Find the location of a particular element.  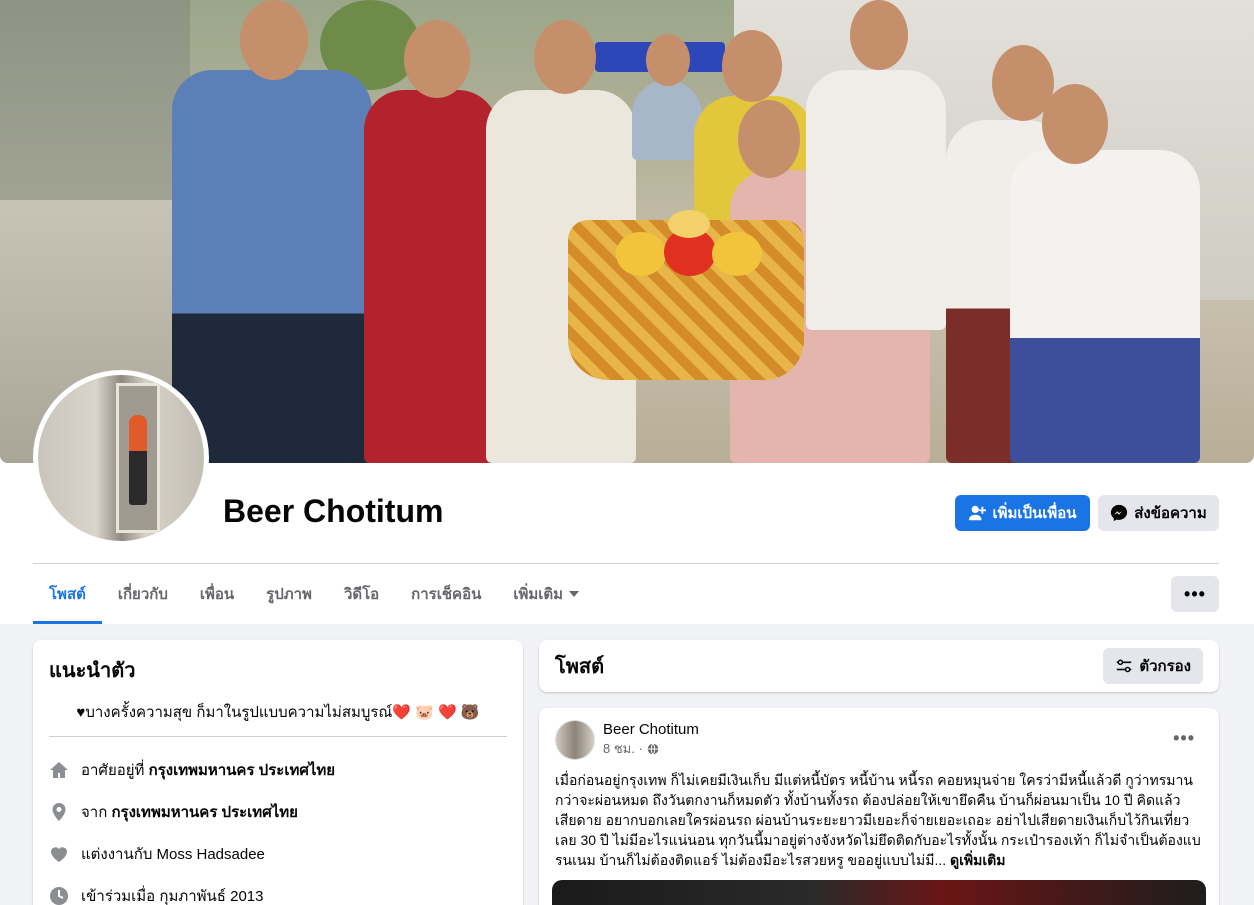

tab-friends: เพื่อน is located at coordinates (217, 594).